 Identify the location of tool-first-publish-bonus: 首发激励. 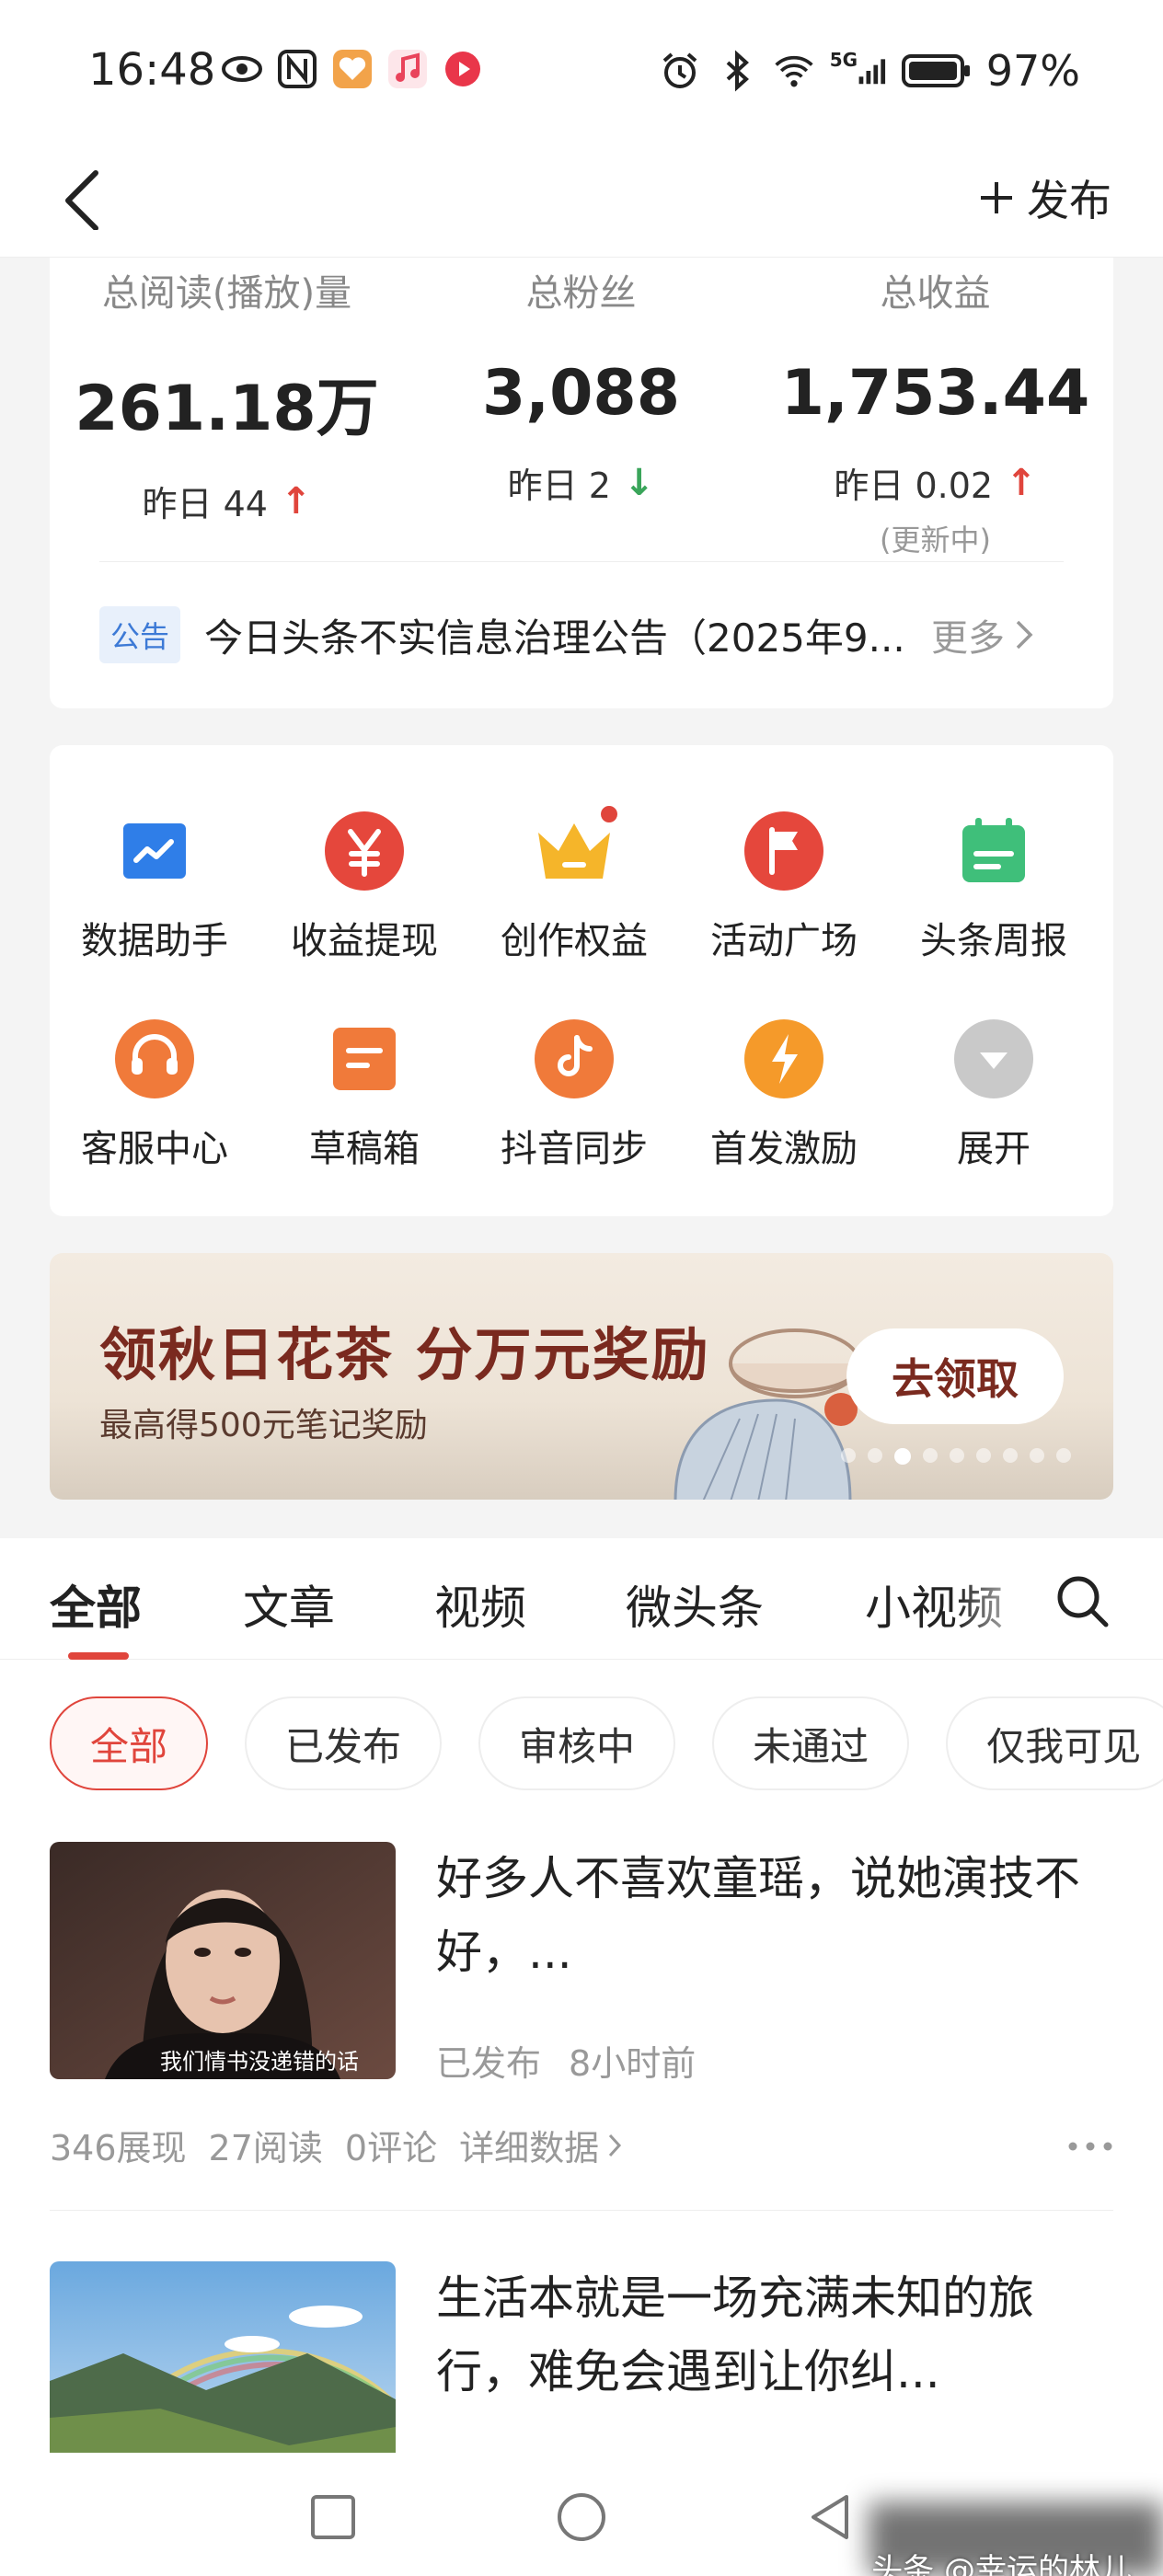
(784, 1095).